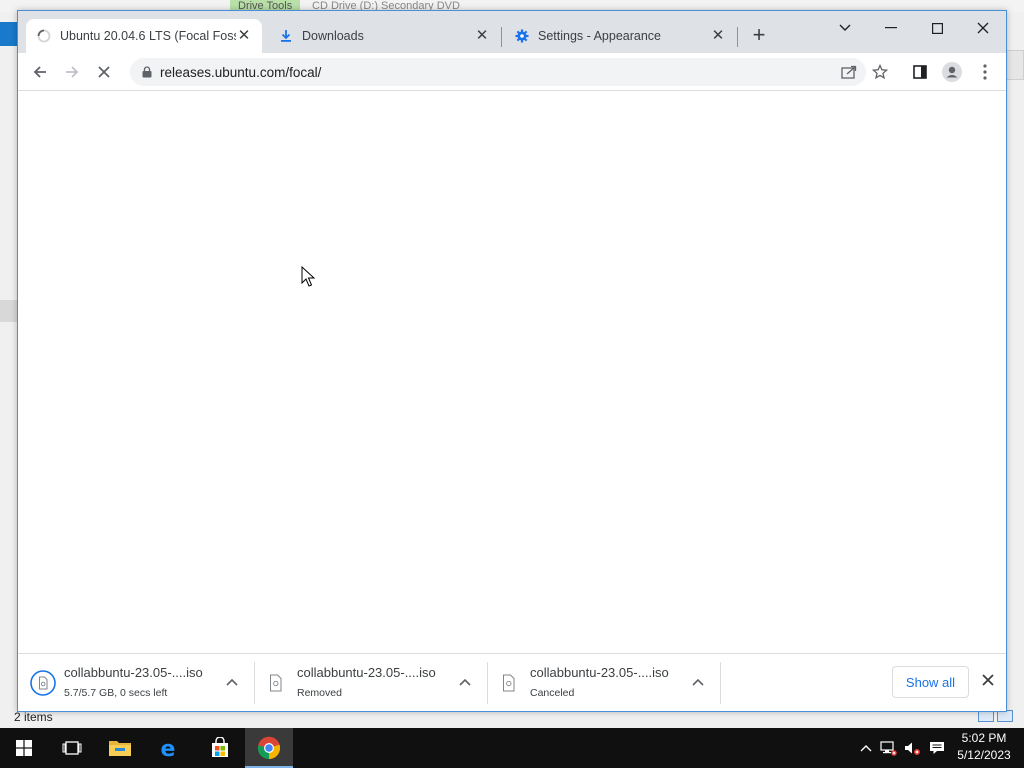 The width and height of the screenshot is (1024, 768). I want to click on start-button, so click(24, 748).